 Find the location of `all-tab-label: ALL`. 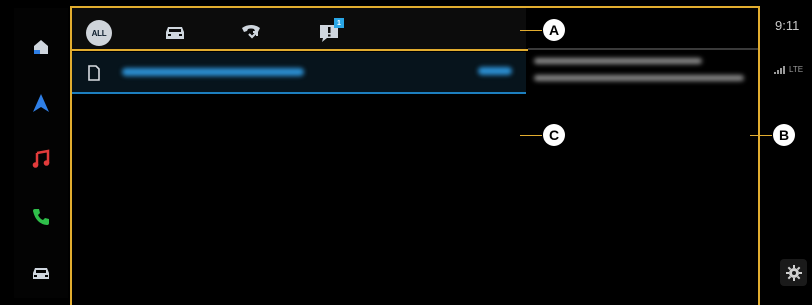

all-tab-label: ALL is located at coordinates (99, 33).